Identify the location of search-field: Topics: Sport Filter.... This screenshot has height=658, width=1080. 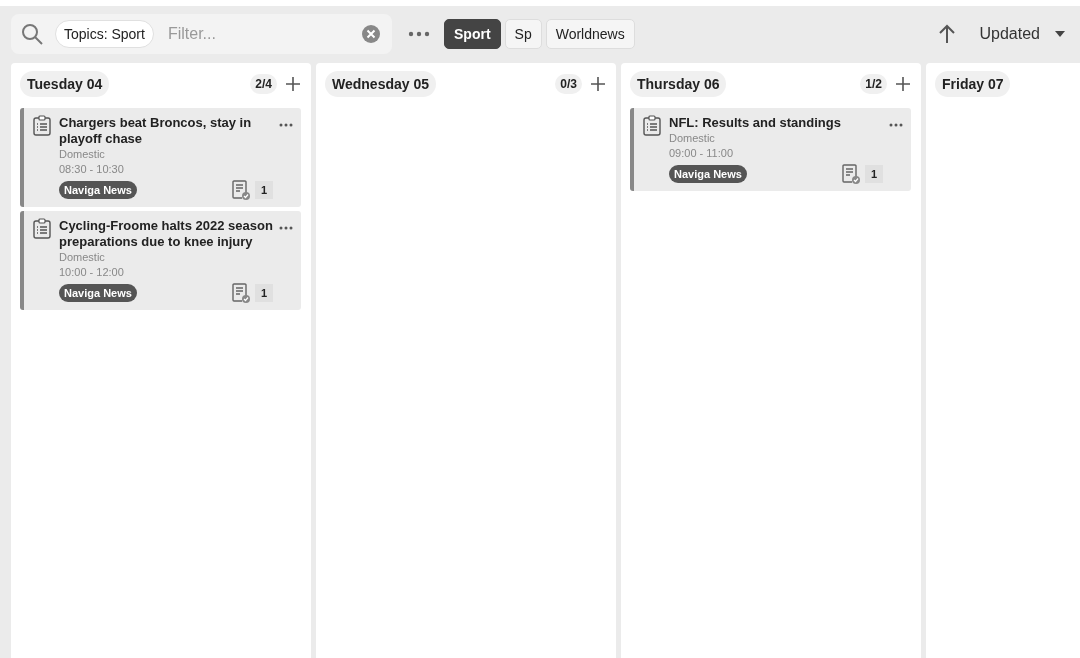
(201, 34).